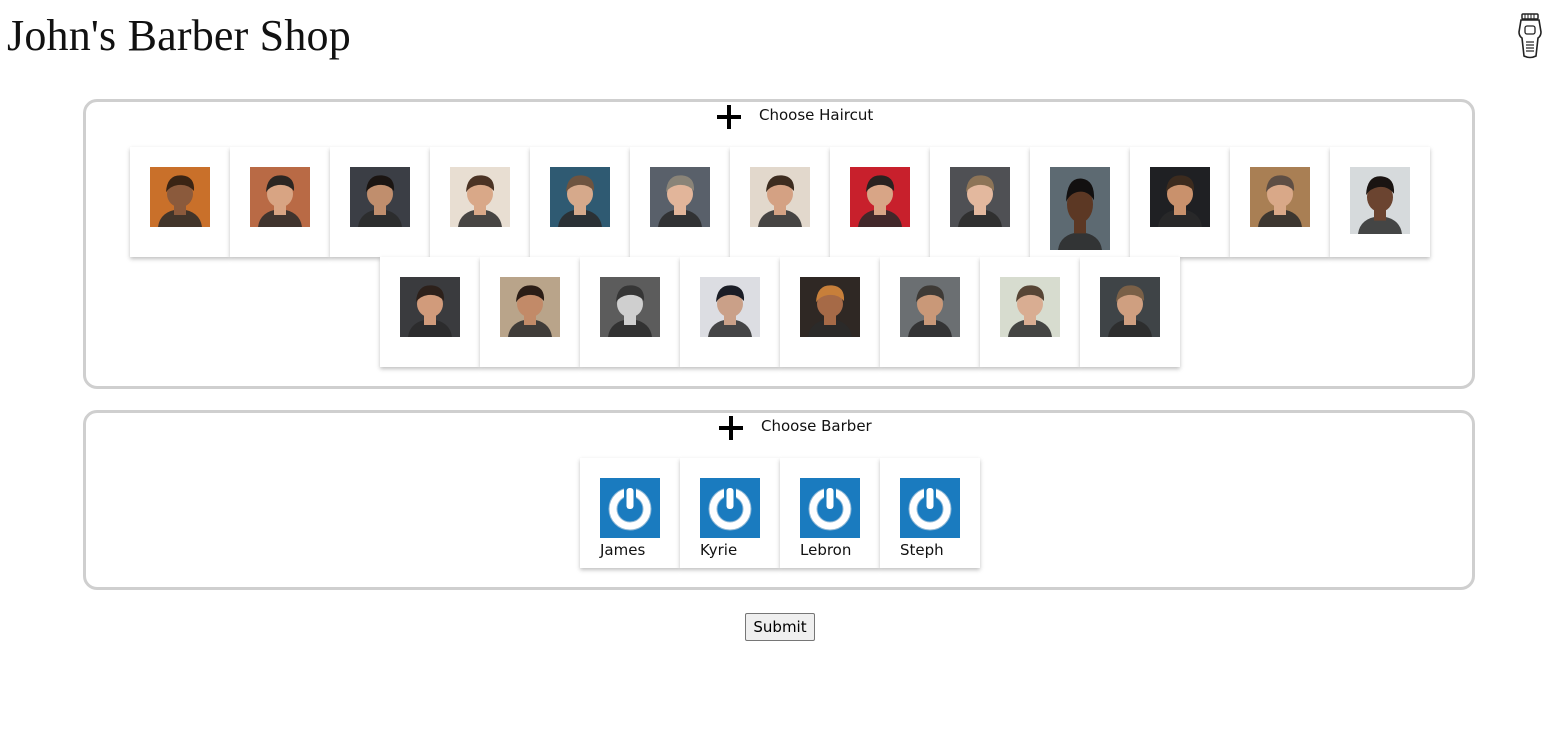 The width and height of the screenshot is (1560, 730). Describe the element at coordinates (816, 115) in the screenshot. I see `haircut-panel-label: Choose Haircut` at that location.